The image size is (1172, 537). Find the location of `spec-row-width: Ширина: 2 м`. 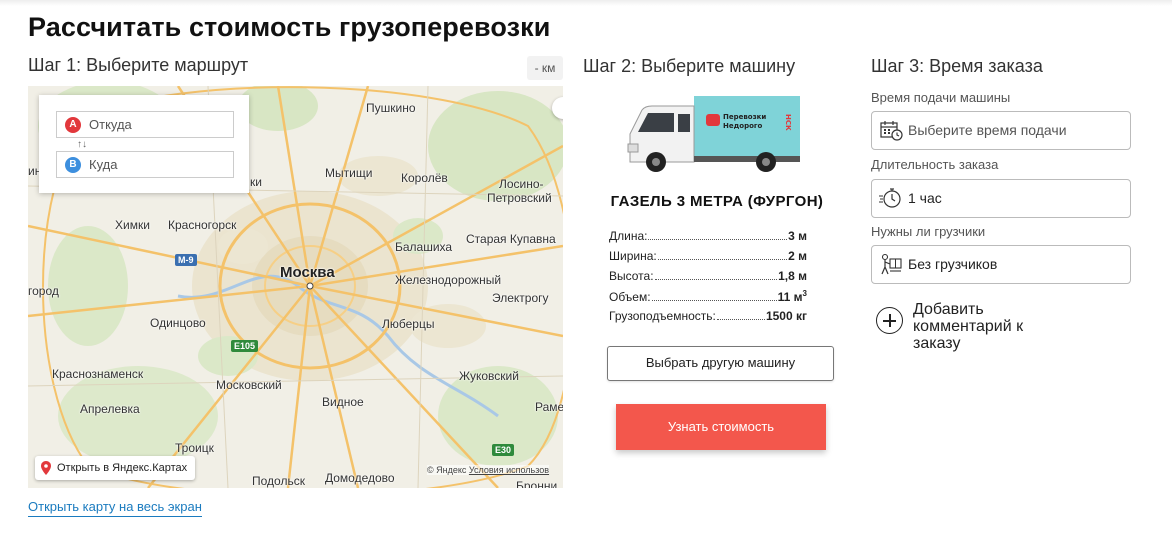

spec-row-width: Ширина: 2 м is located at coordinates (708, 259).